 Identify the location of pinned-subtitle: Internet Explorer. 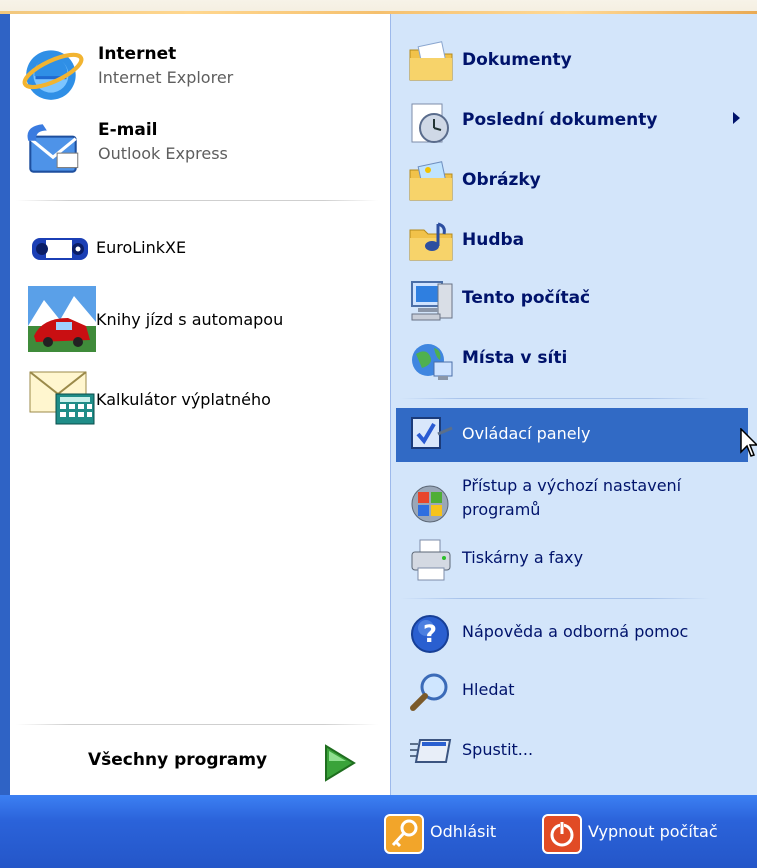
(166, 77).